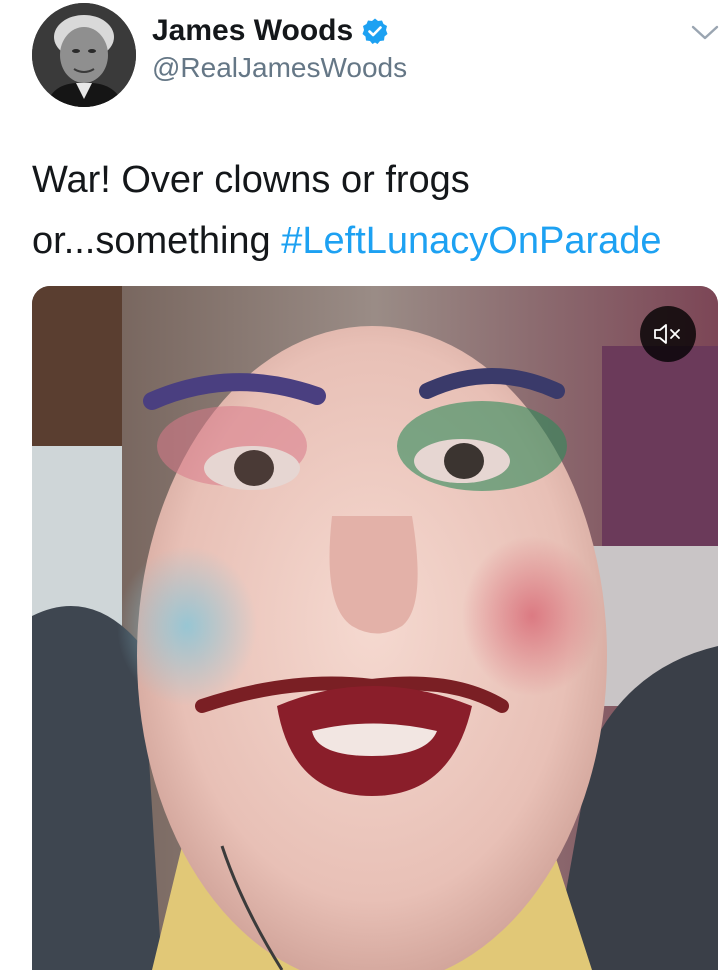  I want to click on speaker-muted-icon, so click(667, 334).